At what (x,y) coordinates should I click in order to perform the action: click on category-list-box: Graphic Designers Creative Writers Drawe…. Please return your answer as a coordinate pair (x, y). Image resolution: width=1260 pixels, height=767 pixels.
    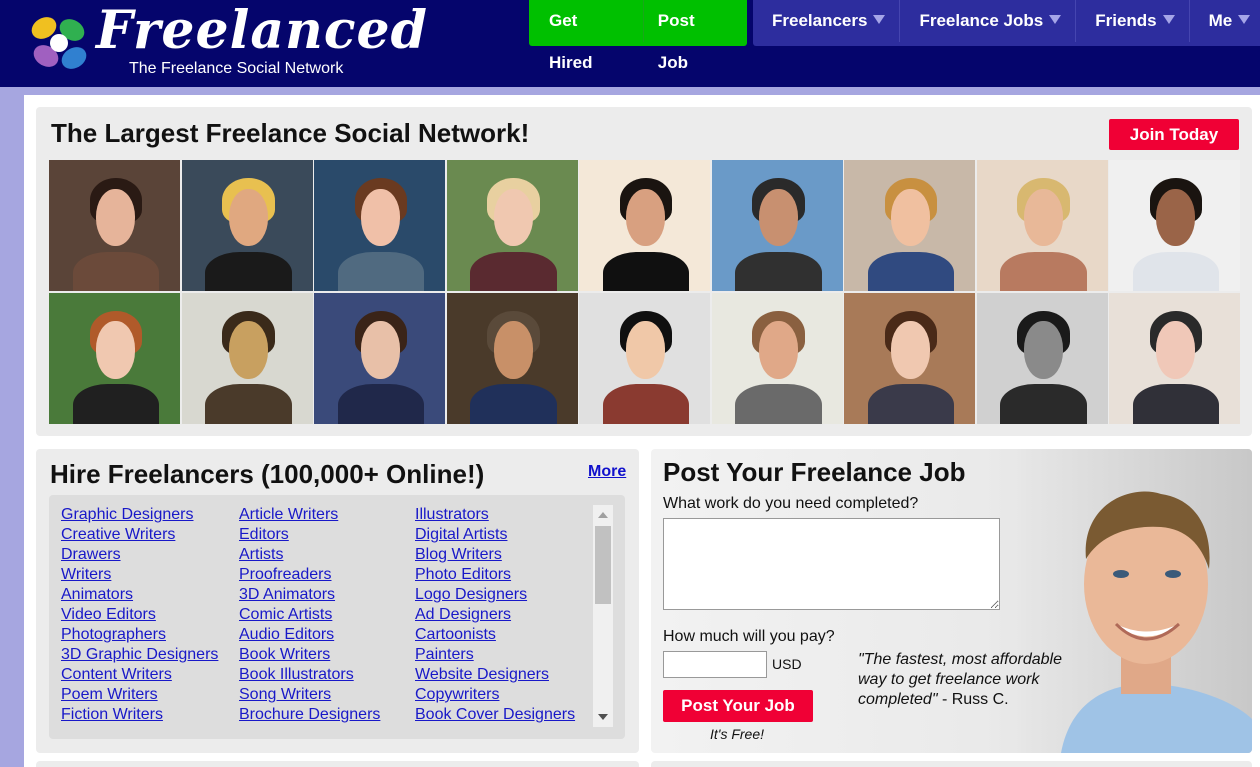
    Looking at the image, I should click on (337, 617).